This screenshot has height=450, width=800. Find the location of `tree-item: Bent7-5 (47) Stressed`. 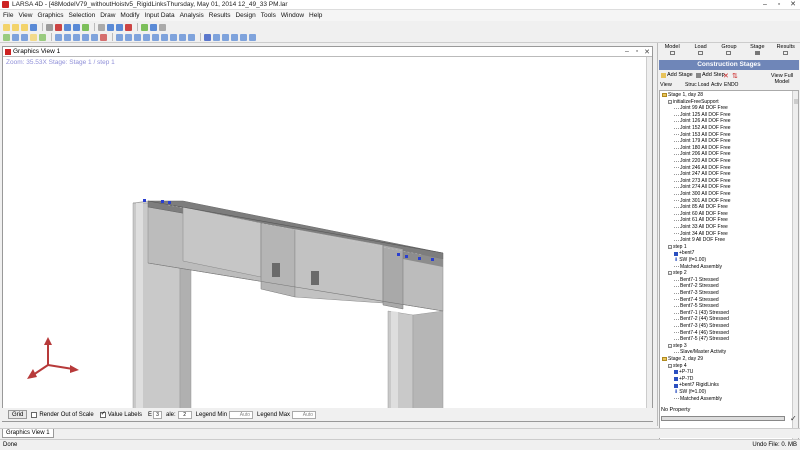

tree-item: Bent7-5 (47) Stressed is located at coordinates (701, 339).